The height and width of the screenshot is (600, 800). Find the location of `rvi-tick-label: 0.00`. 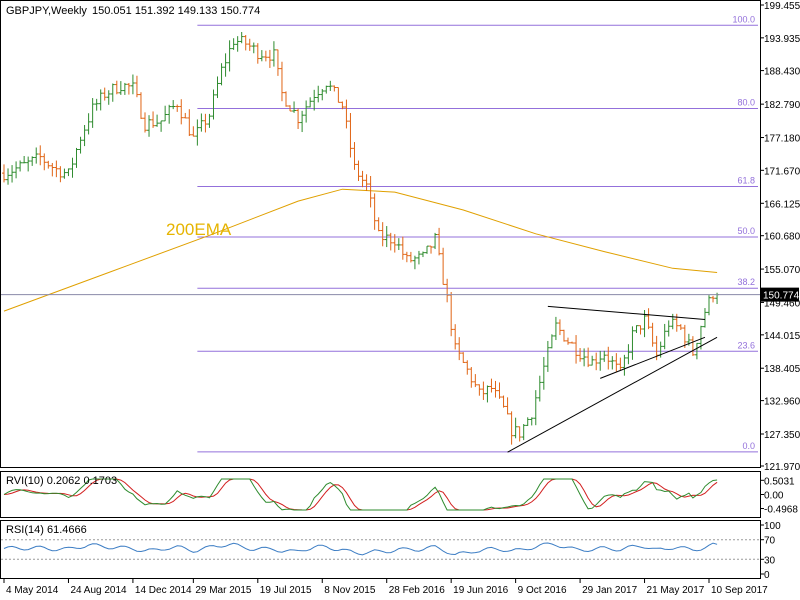

rvi-tick-label: 0.00 is located at coordinates (774, 496).